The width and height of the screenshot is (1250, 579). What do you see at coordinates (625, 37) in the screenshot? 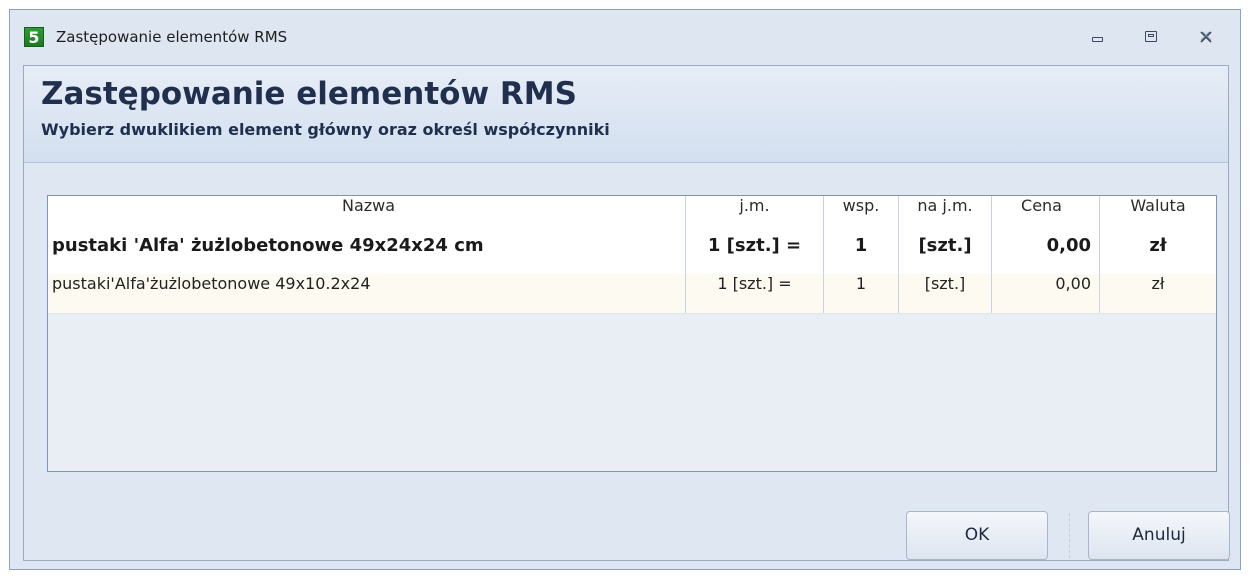
I see `title-bar: 5 Zastępowanie elementów RMS` at bounding box center [625, 37].